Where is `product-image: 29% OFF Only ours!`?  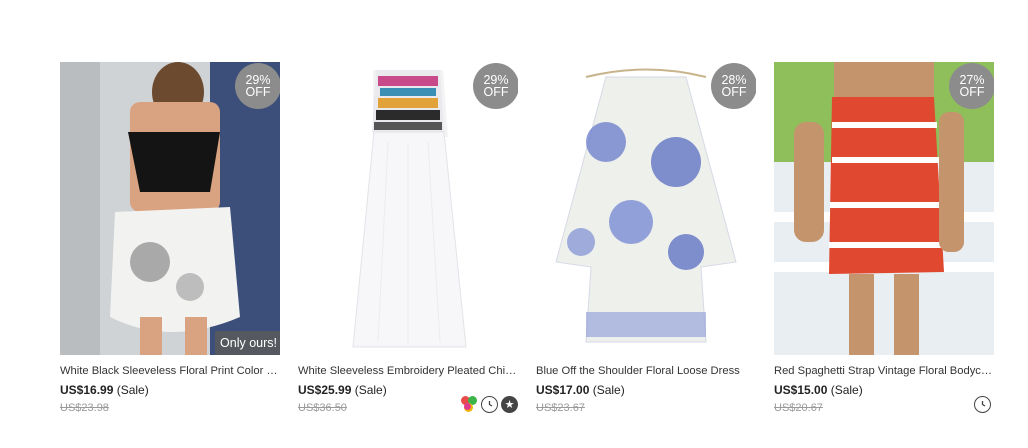 product-image: 29% OFF Only ours! is located at coordinates (170, 208).